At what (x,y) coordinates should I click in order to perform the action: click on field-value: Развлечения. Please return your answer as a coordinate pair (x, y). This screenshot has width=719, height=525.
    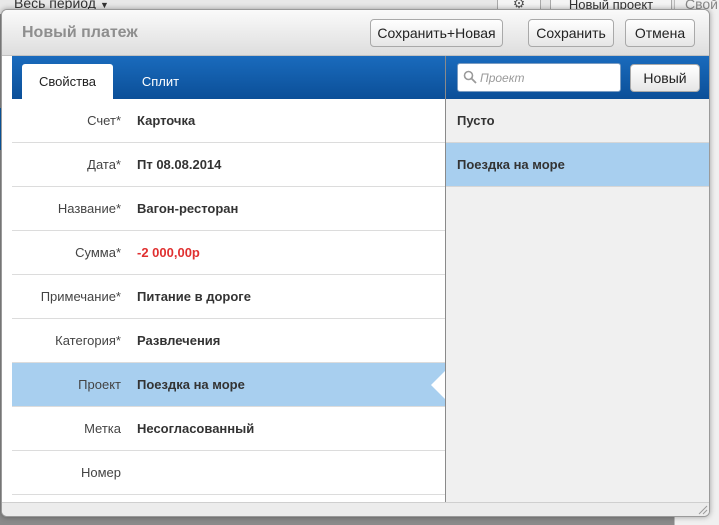
    Looking at the image, I should click on (179, 340).